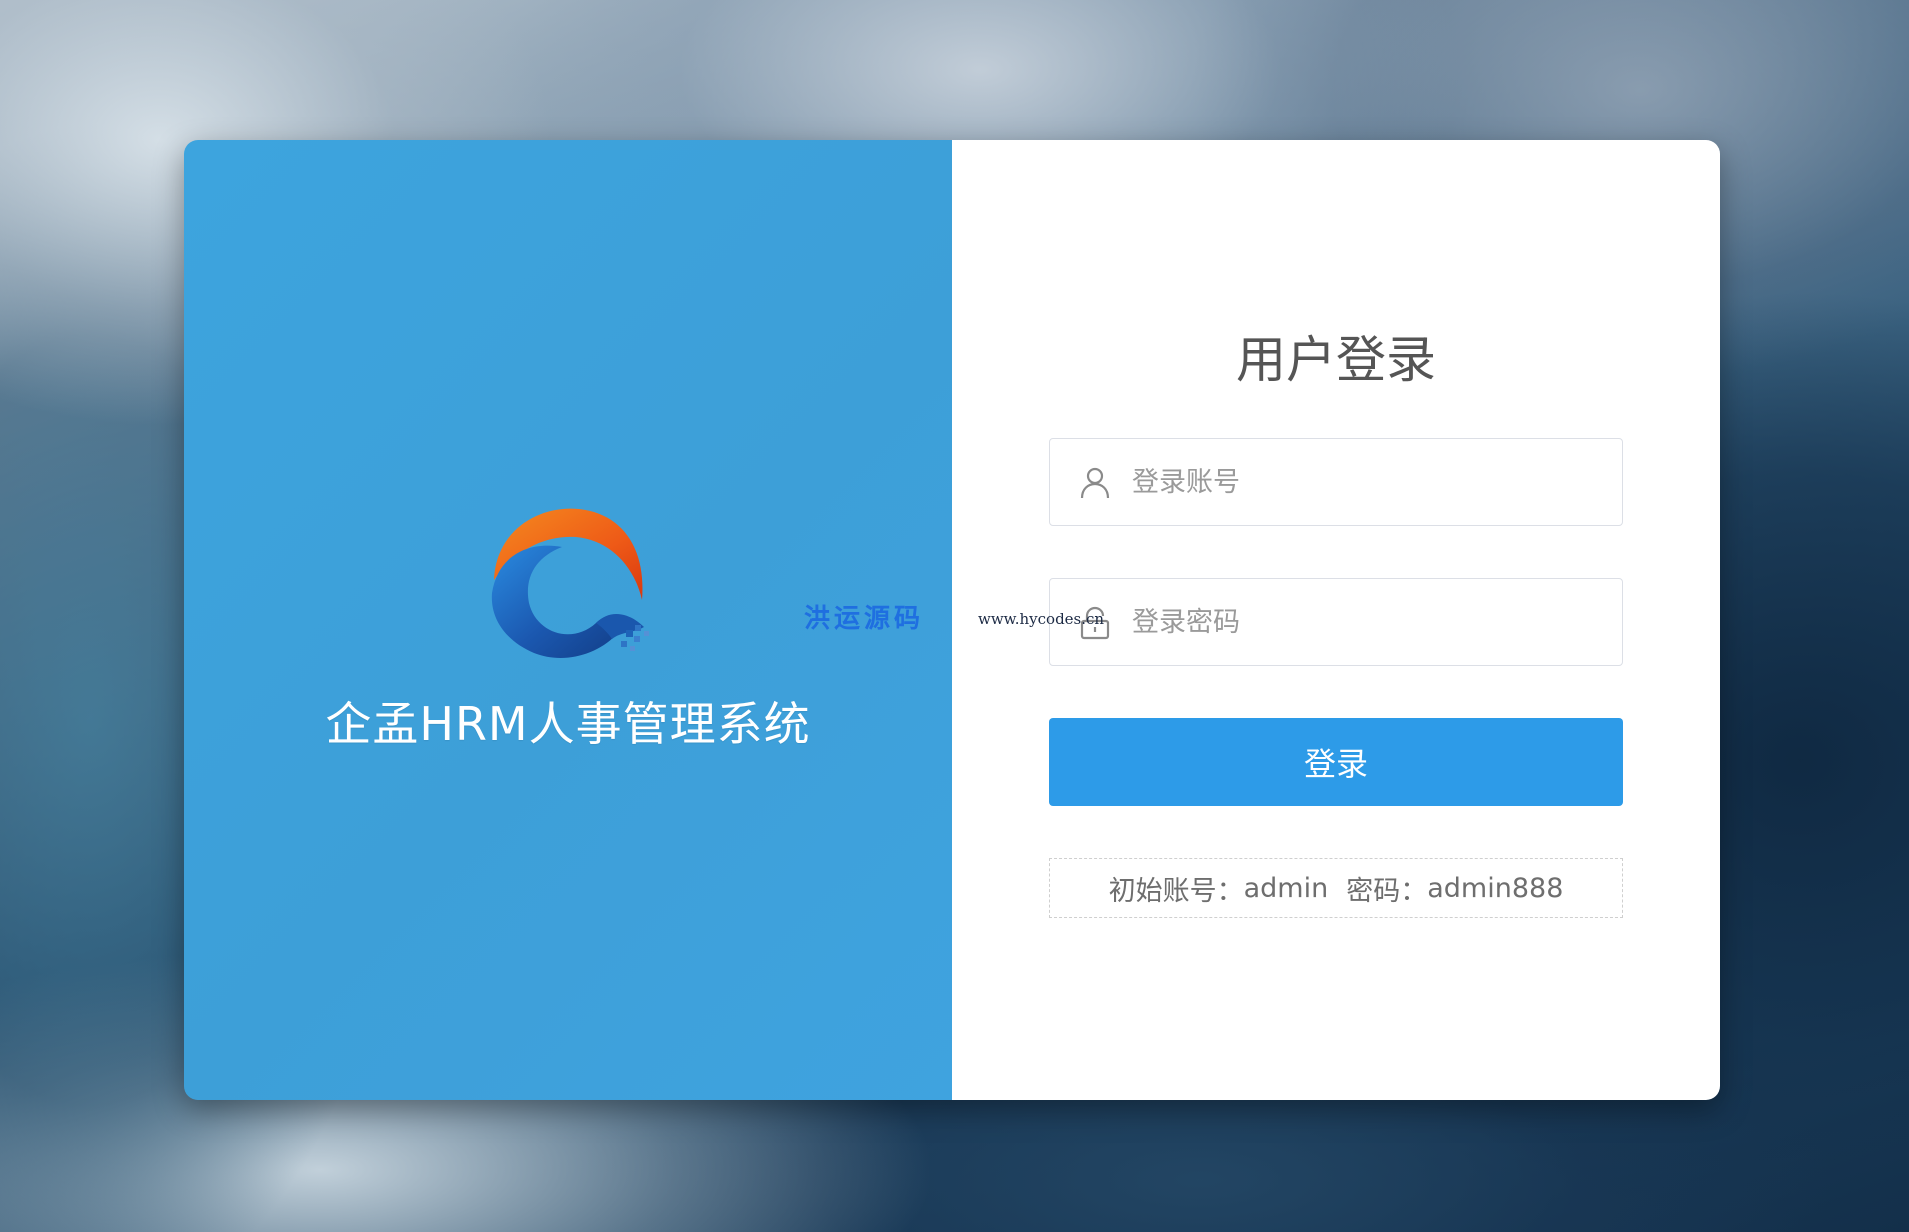  I want to click on default-credentials-hint: 初始账号： admin 密码： admin888, so click(1336, 888).